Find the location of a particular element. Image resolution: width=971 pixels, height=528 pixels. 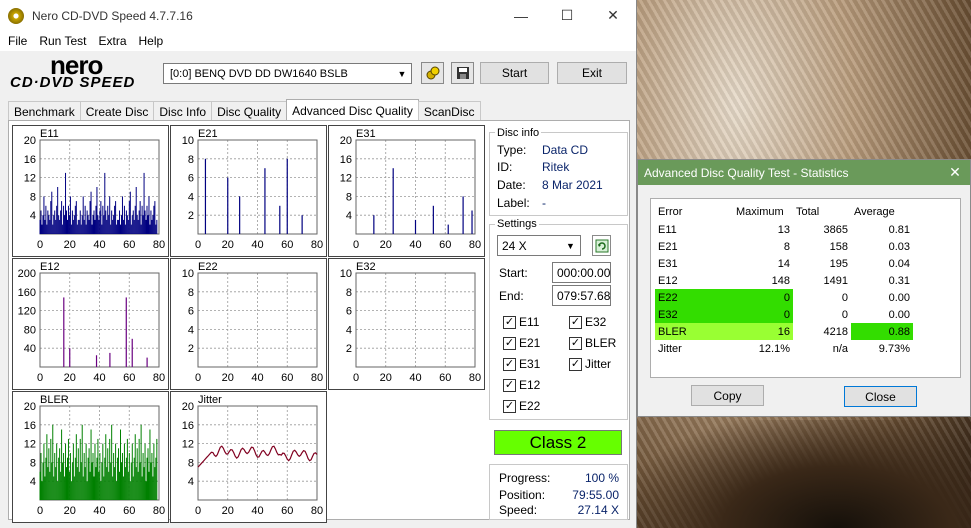

disc-date-row: Date: 8 Mar 2021 is located at coordinates (550, 185).